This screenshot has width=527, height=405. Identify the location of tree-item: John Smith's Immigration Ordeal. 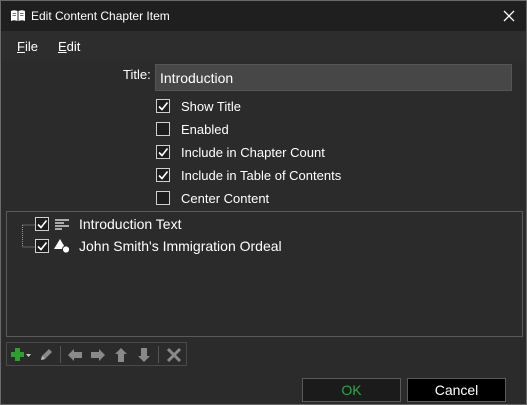
(158, 246).